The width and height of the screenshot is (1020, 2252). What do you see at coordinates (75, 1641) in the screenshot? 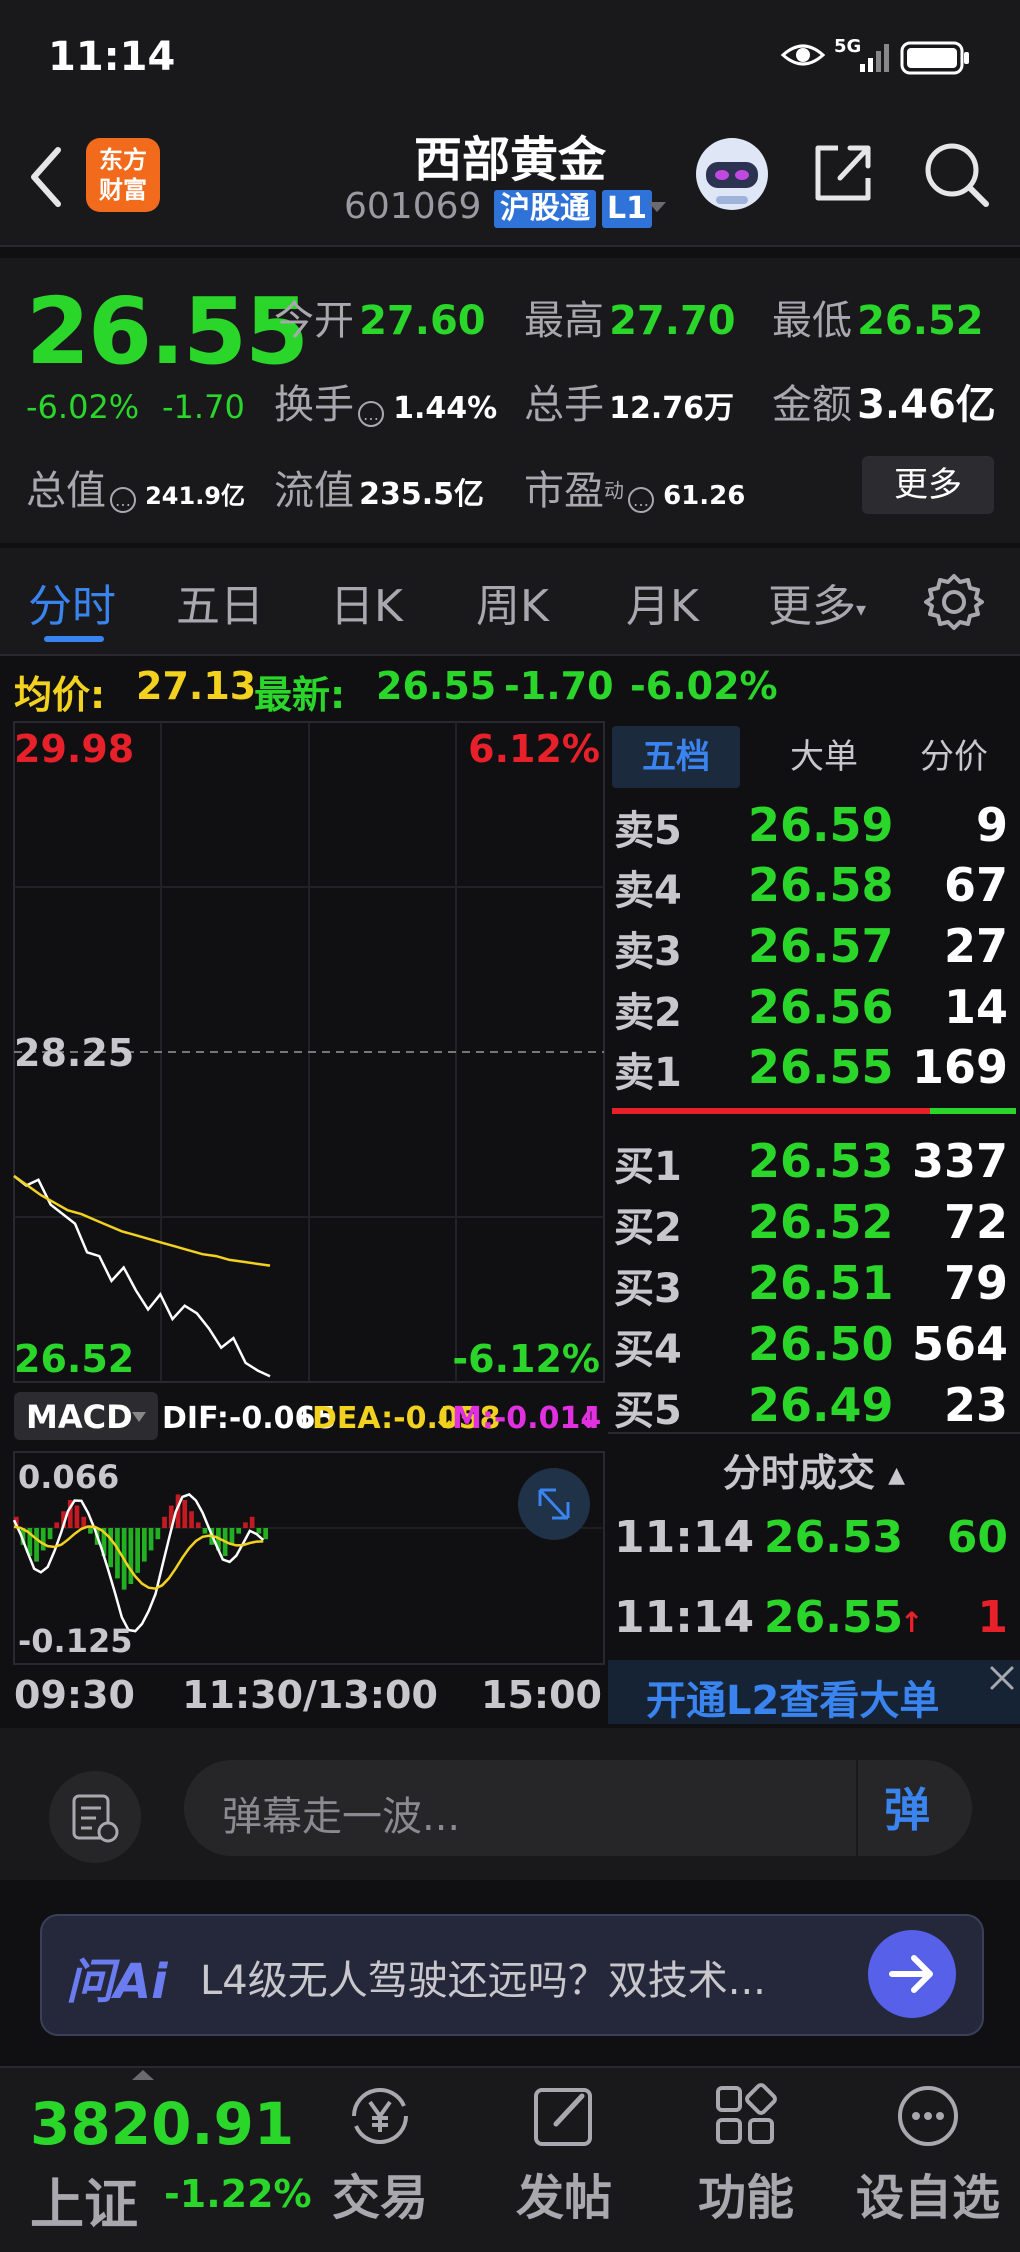
I see `macd-bottom-label: -0.125` at bounding box center [75, 1641].